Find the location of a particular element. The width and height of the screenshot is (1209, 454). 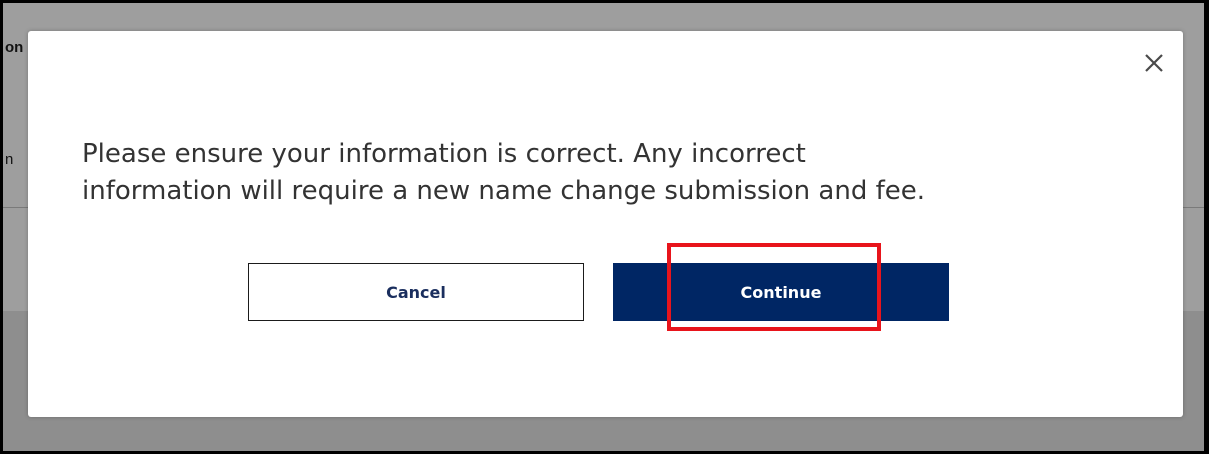

close-button is located at coordinates (1154, 63).